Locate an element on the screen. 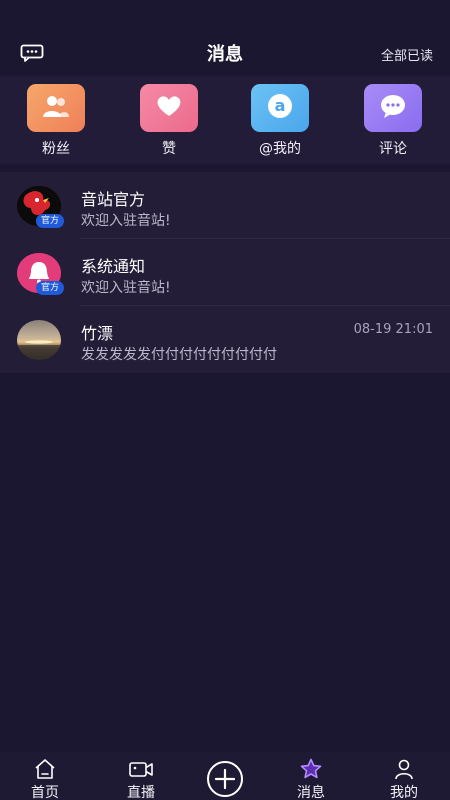 The width and height of the screenshot is (450, 800). tab-live: 直播 is located at coordinates (141, 779).